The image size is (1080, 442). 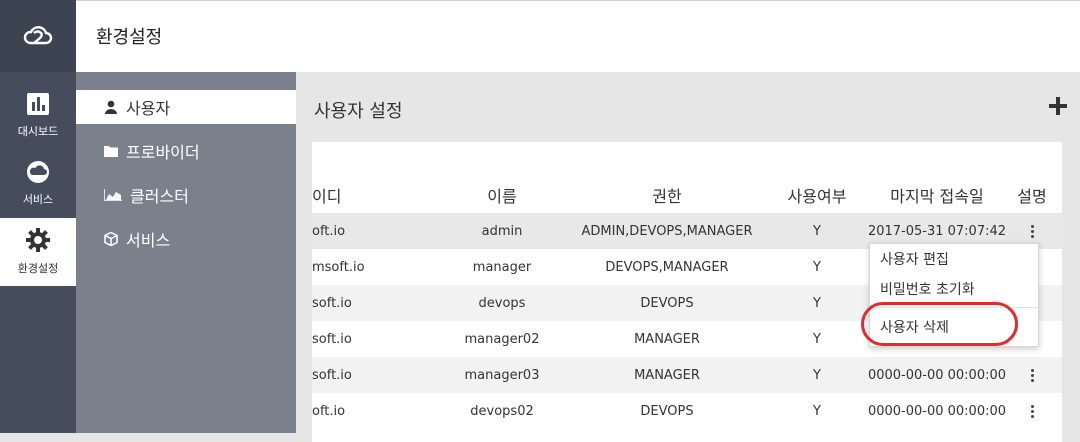 I want to click on cell-name: manager02, so click(x=502, y=339).